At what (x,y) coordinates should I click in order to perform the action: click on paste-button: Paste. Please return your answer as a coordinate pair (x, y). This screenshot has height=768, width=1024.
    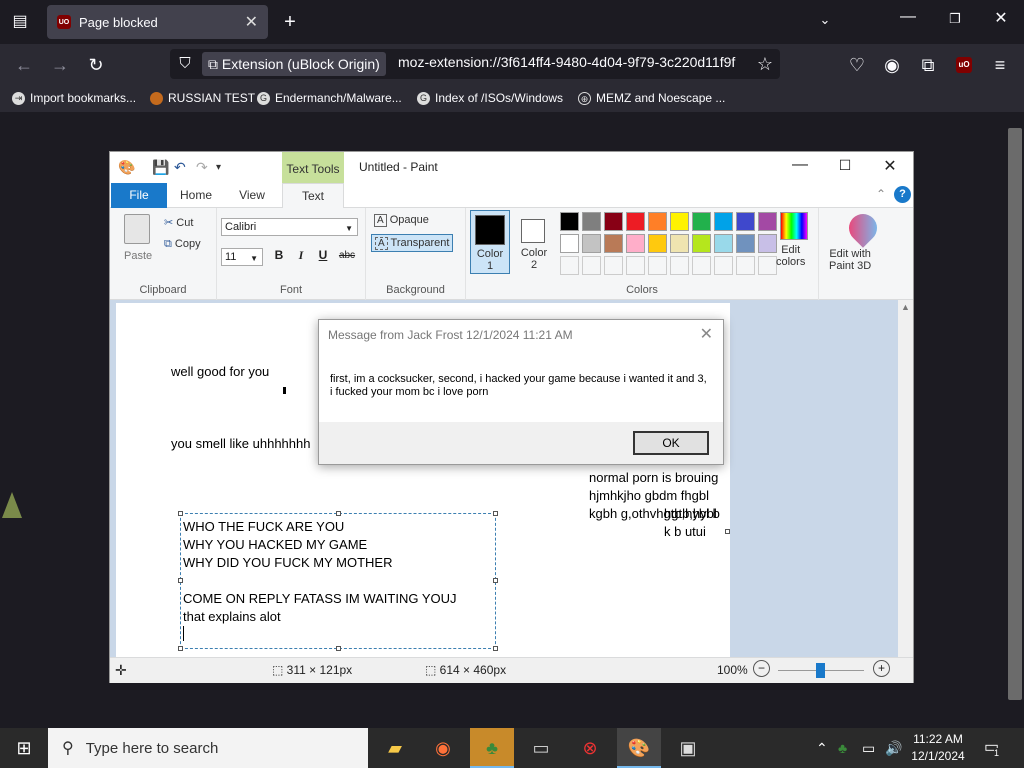
    Looking at the image, I should click on (138, 256).